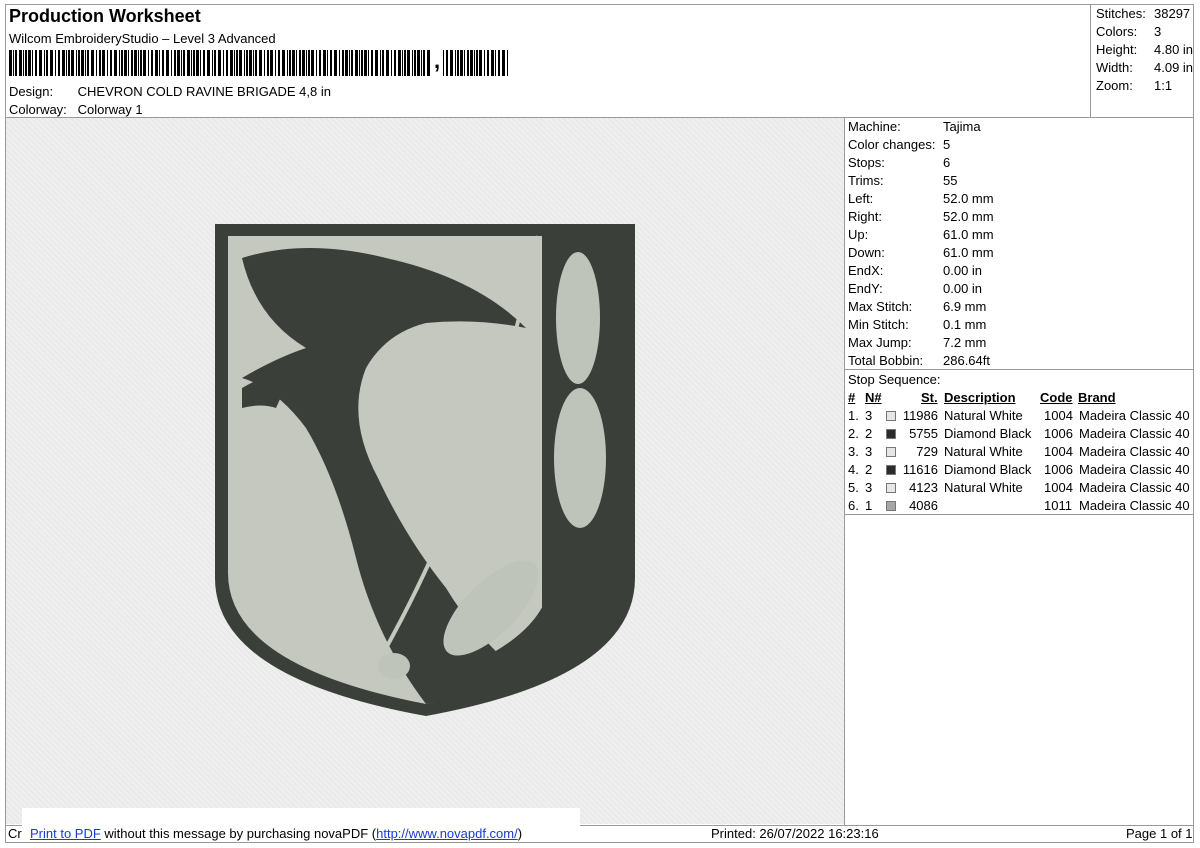  What do you see at coordinates (1145, 67) in the screenshot?
I see `stat-width: Width: 4.09 in` at bounding box center [1145, 67].